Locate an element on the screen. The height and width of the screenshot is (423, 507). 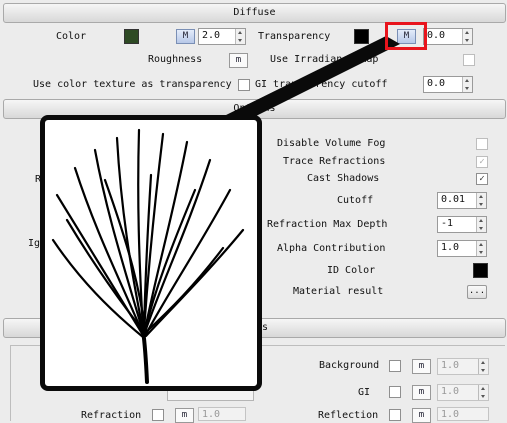
callout-pointer-shape is located at coordinates (311, 80).